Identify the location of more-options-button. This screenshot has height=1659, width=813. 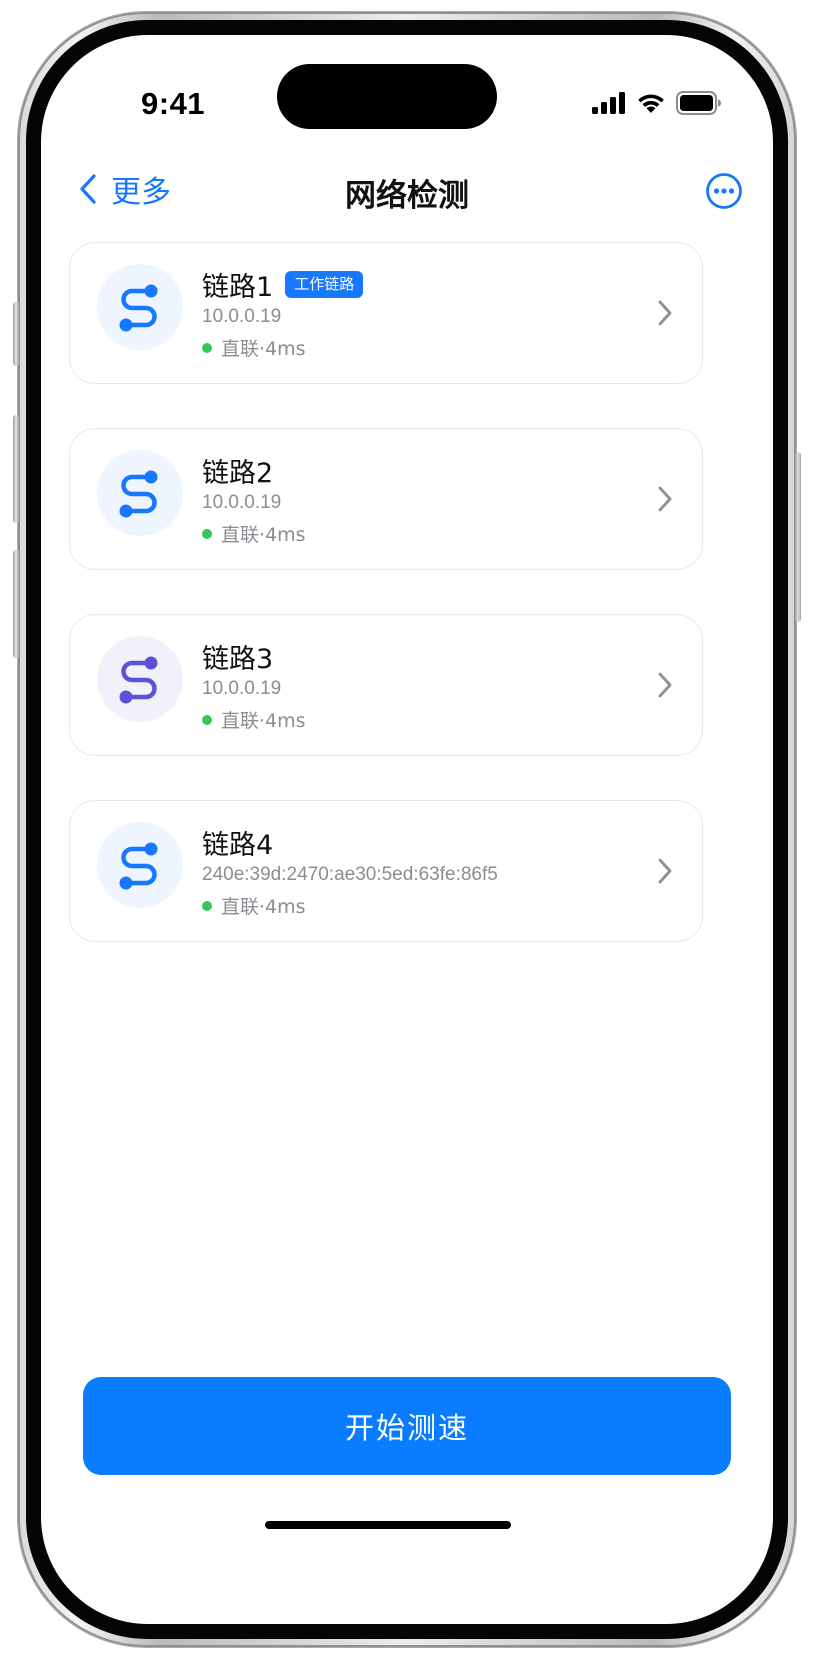
(724, 193).